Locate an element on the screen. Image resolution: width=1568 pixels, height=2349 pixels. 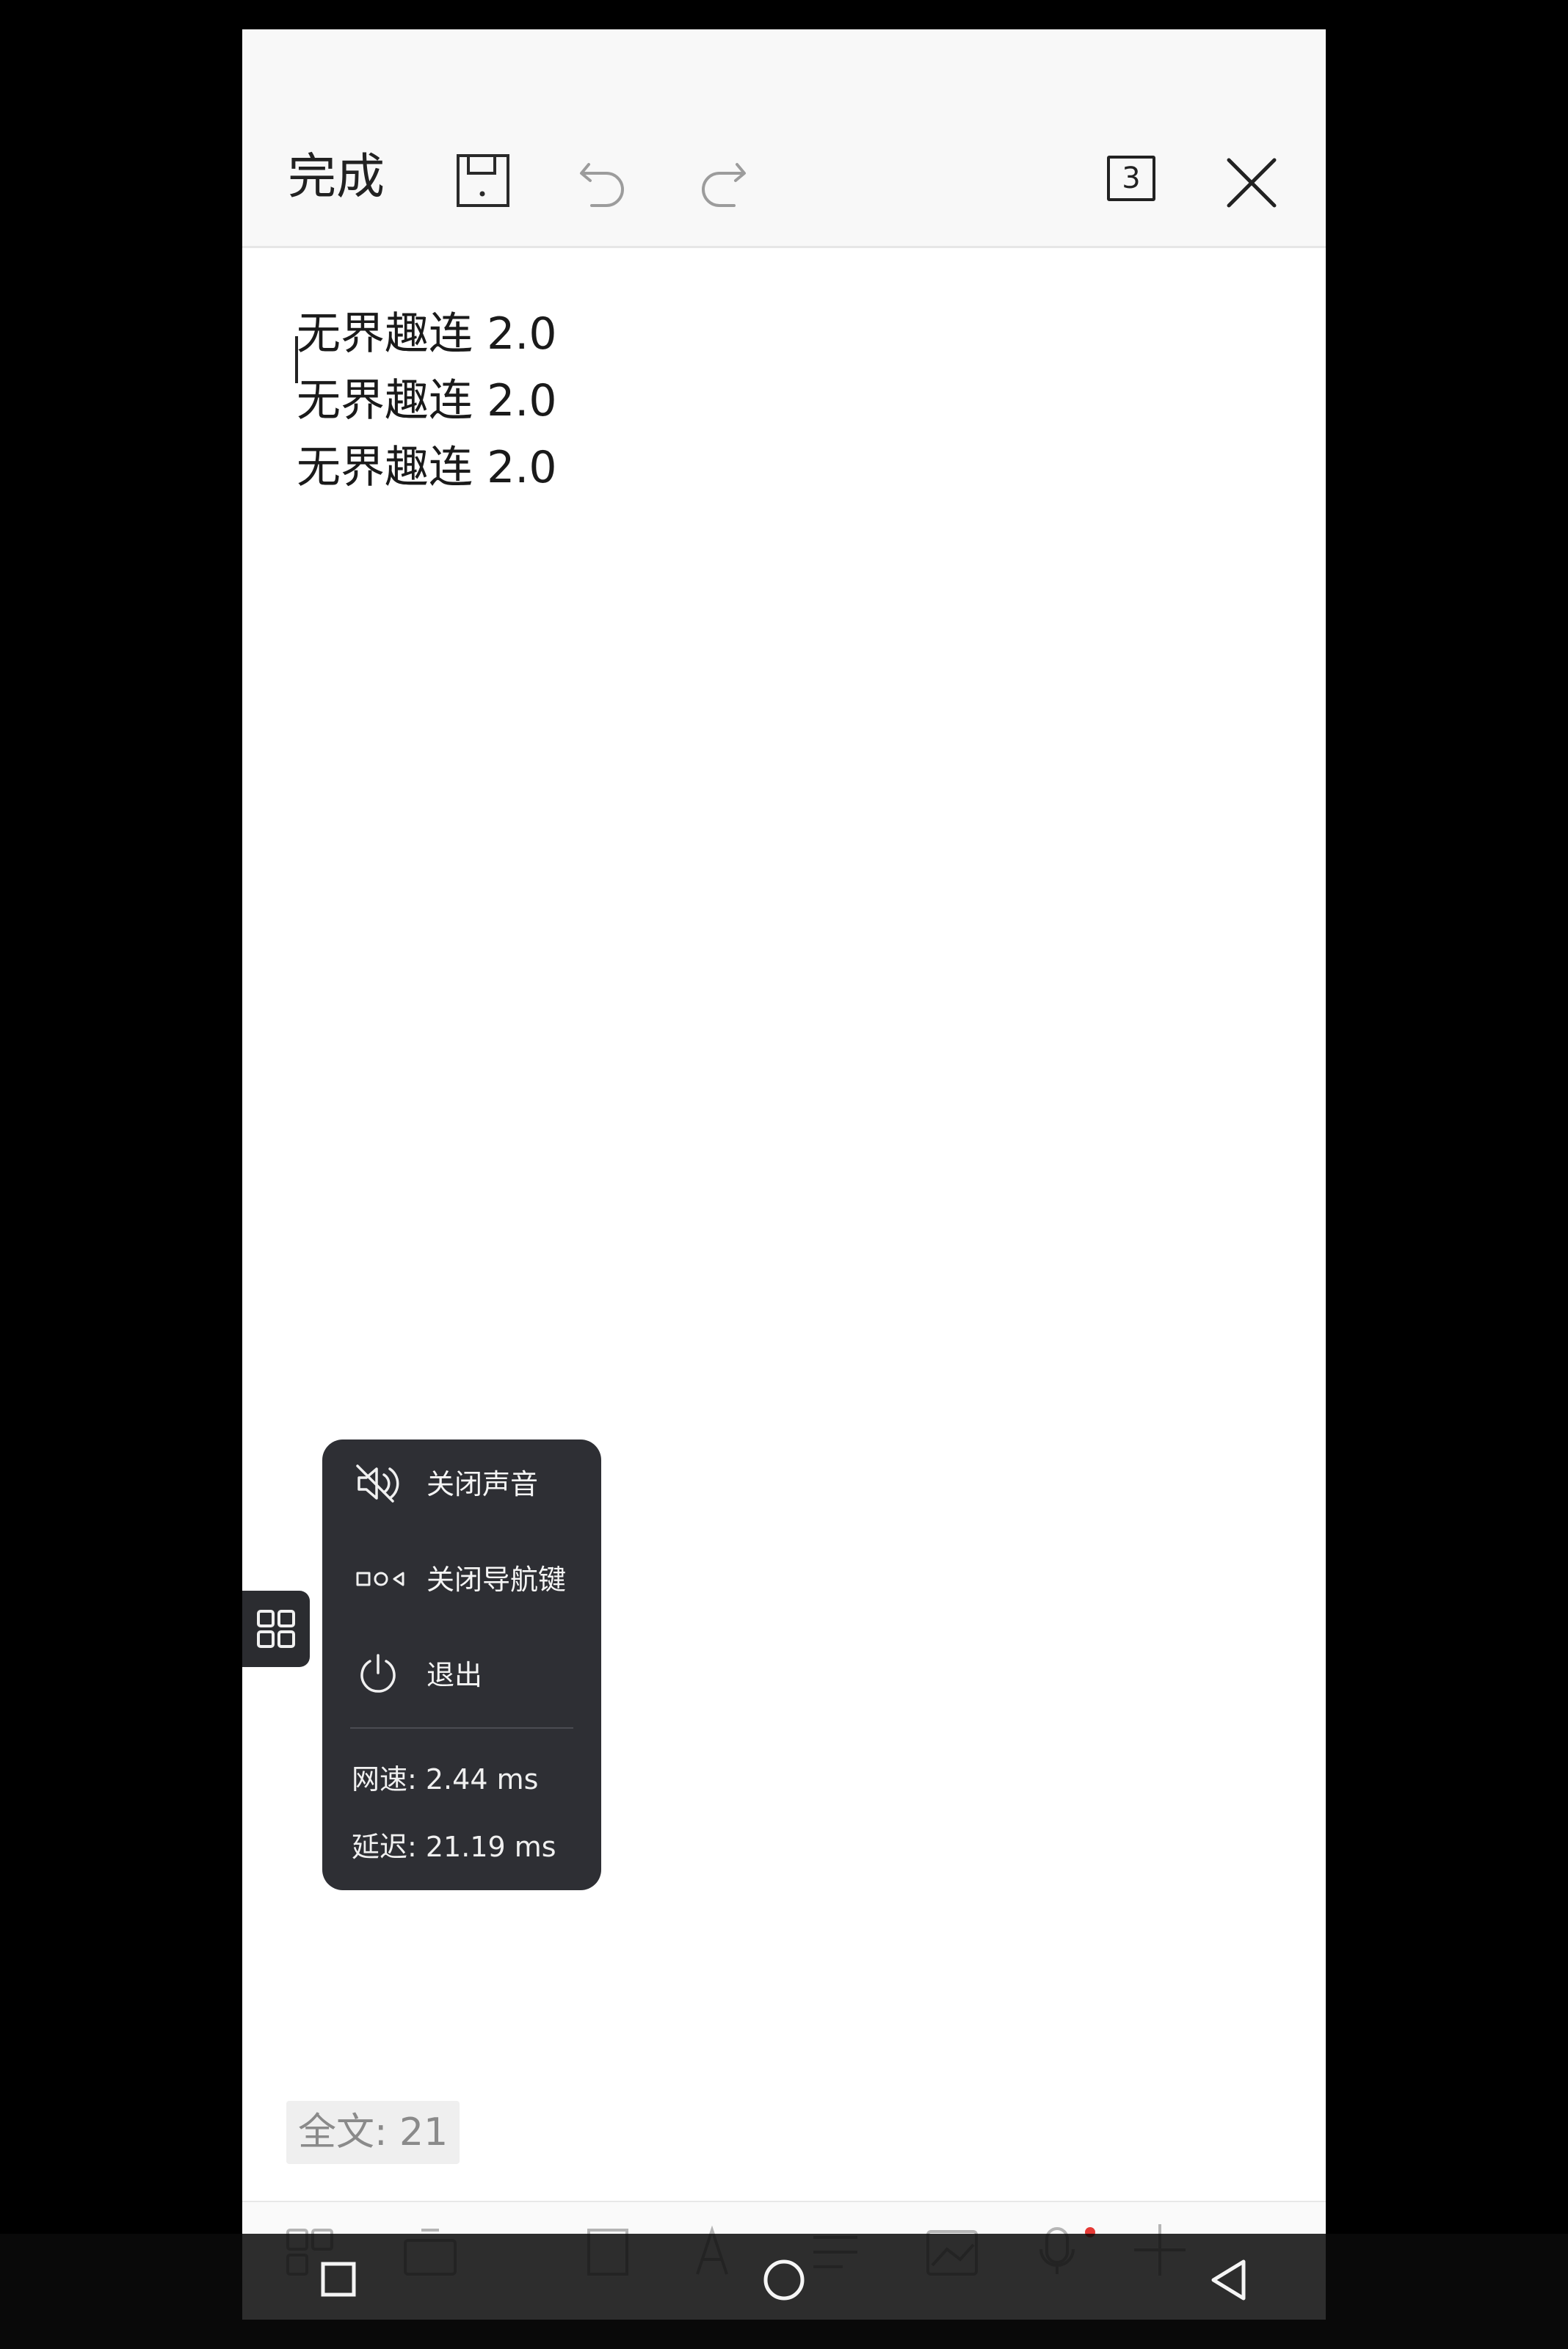
exit-label: 退出 is located at coordinates (455, 1675).